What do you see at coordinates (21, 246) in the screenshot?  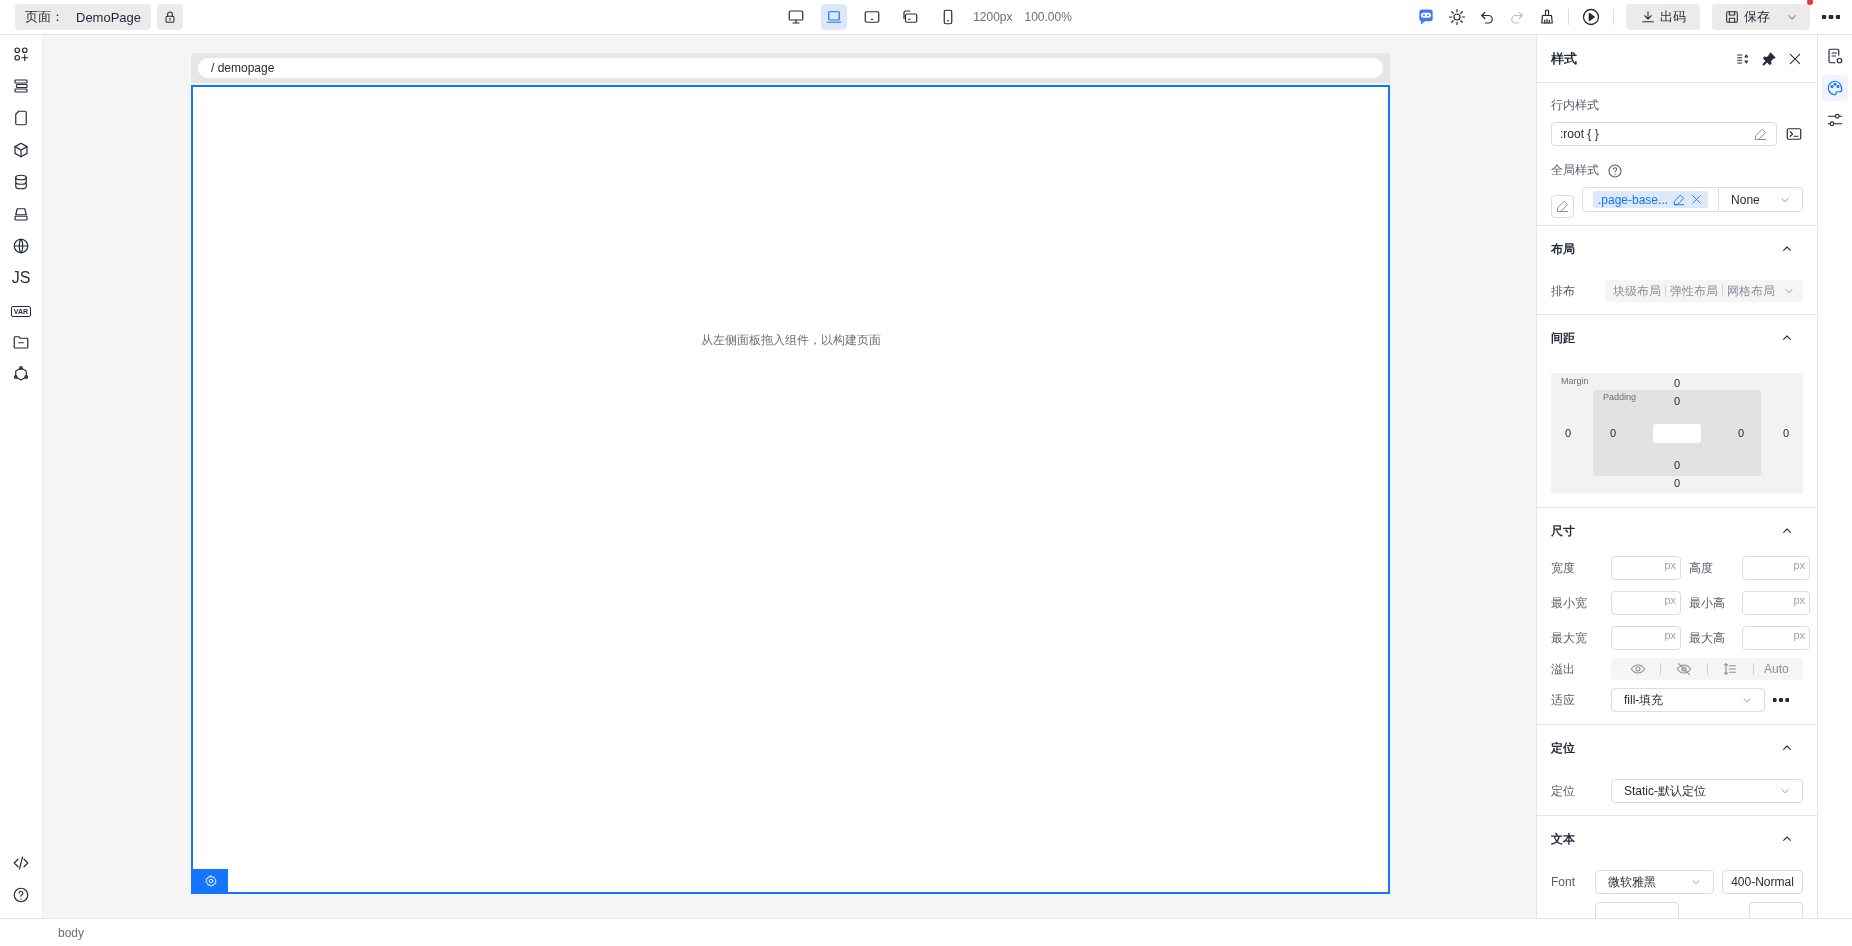 I see `globe-icon` at bounding box center [21, 246].